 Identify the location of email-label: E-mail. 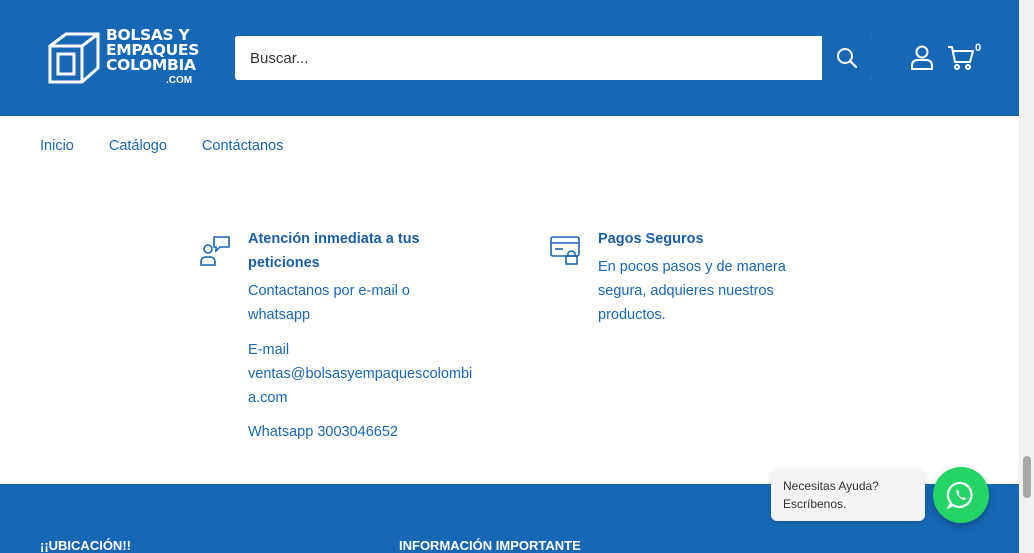
(269, 350).